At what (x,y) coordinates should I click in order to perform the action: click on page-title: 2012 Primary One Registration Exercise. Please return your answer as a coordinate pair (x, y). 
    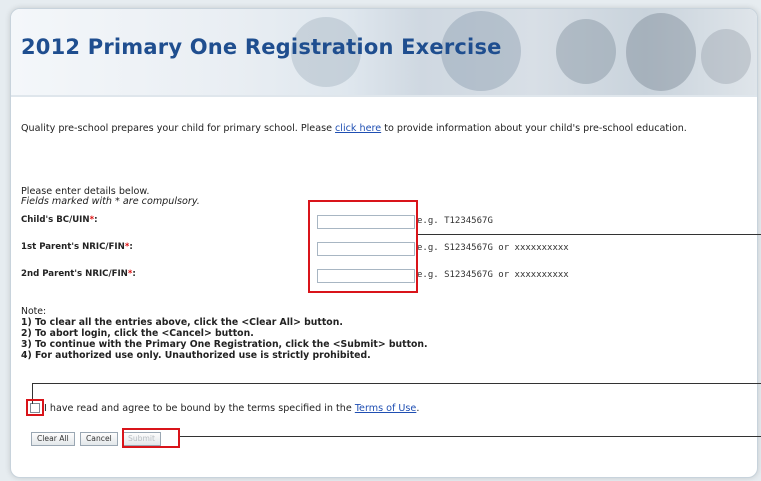
    Looking at the image, I should click on (261, 47).